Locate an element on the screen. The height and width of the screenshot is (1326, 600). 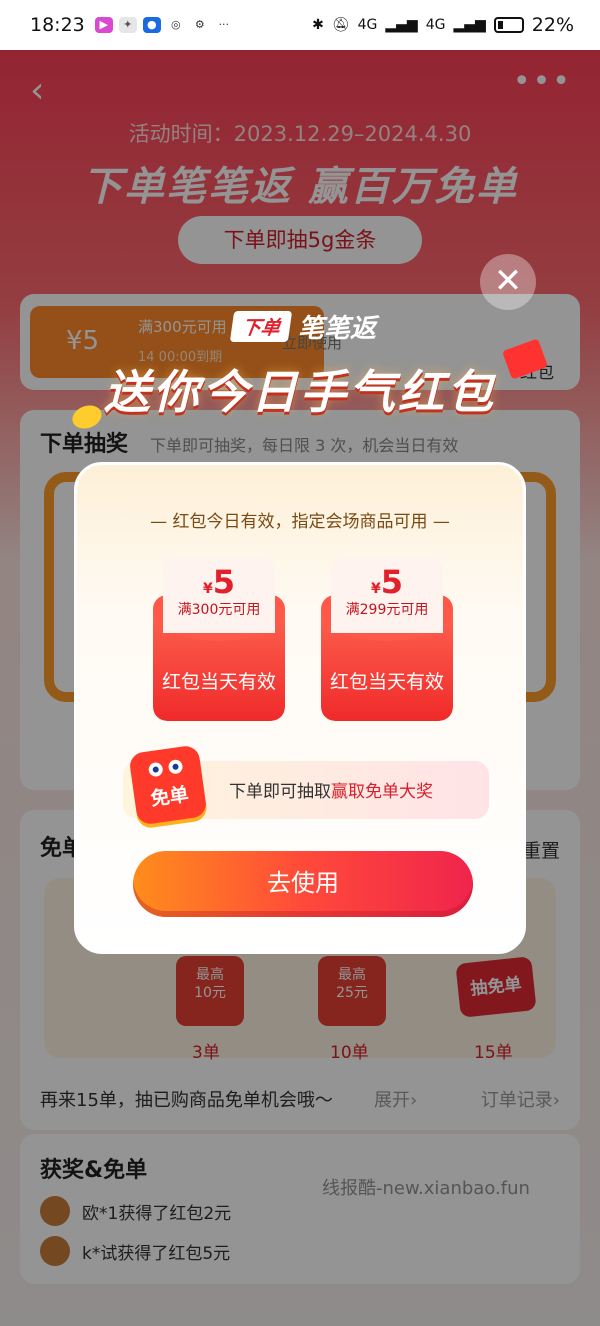
more-notifications-icon: ··· is located at coordinates (223, 25).